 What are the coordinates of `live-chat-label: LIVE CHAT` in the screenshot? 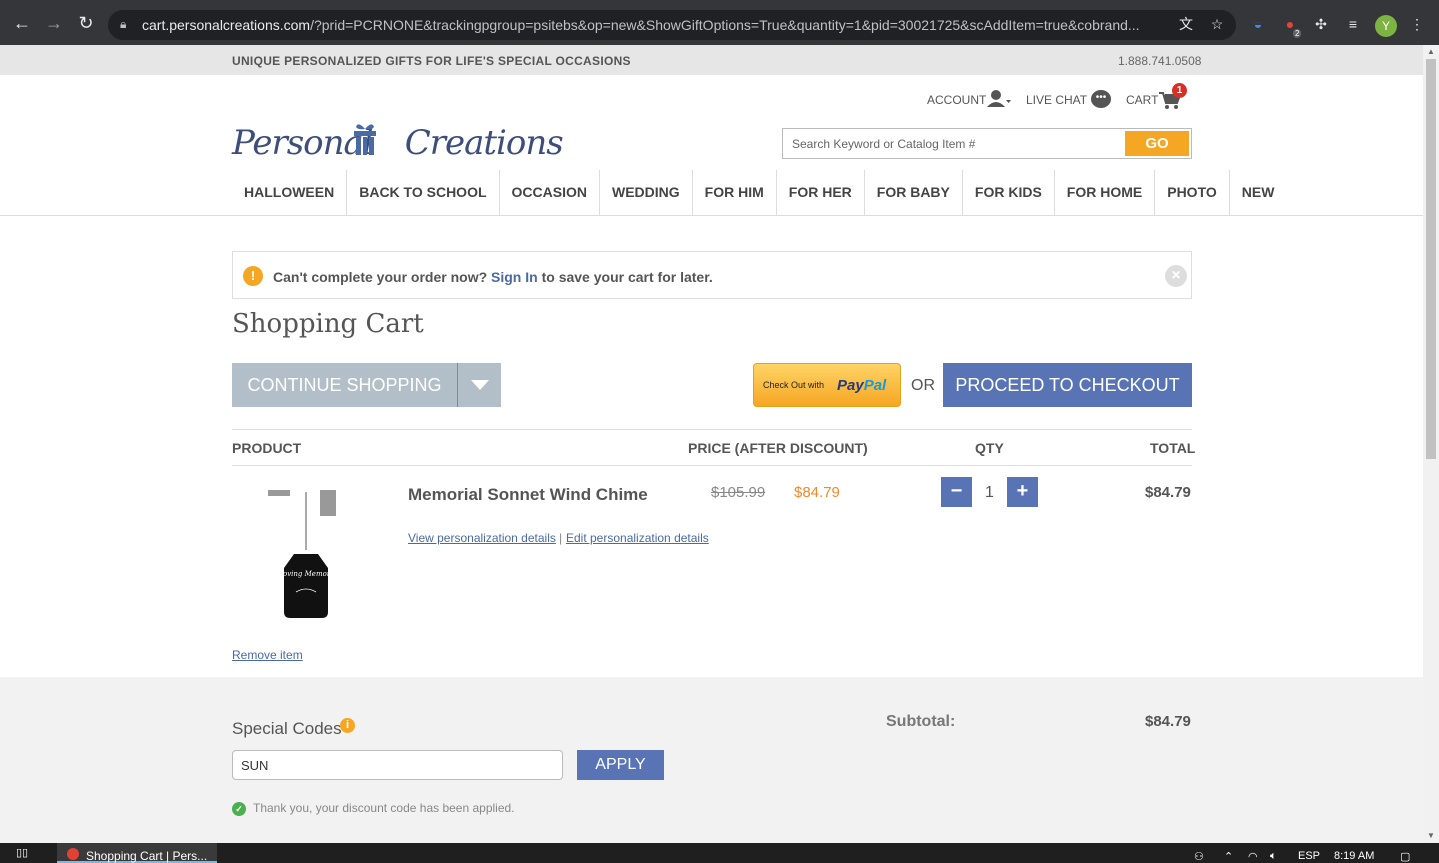 It's located at (1057, 100).